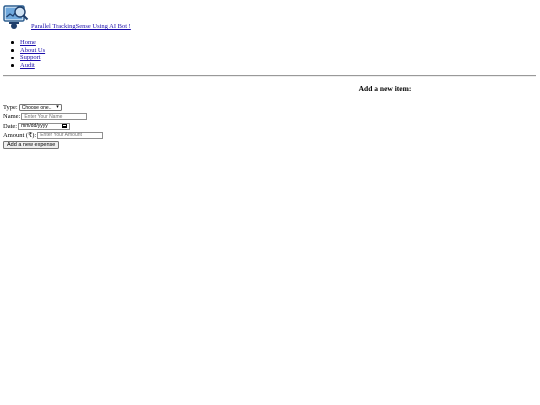 Image resolution: width=540 pixels, height=405 pixels. What do you see at coordinates (67, 17) in the screenshot?
I see `site-header: Parallel TrackingSense Using AI Bot !` at bounding box center [67, 17].